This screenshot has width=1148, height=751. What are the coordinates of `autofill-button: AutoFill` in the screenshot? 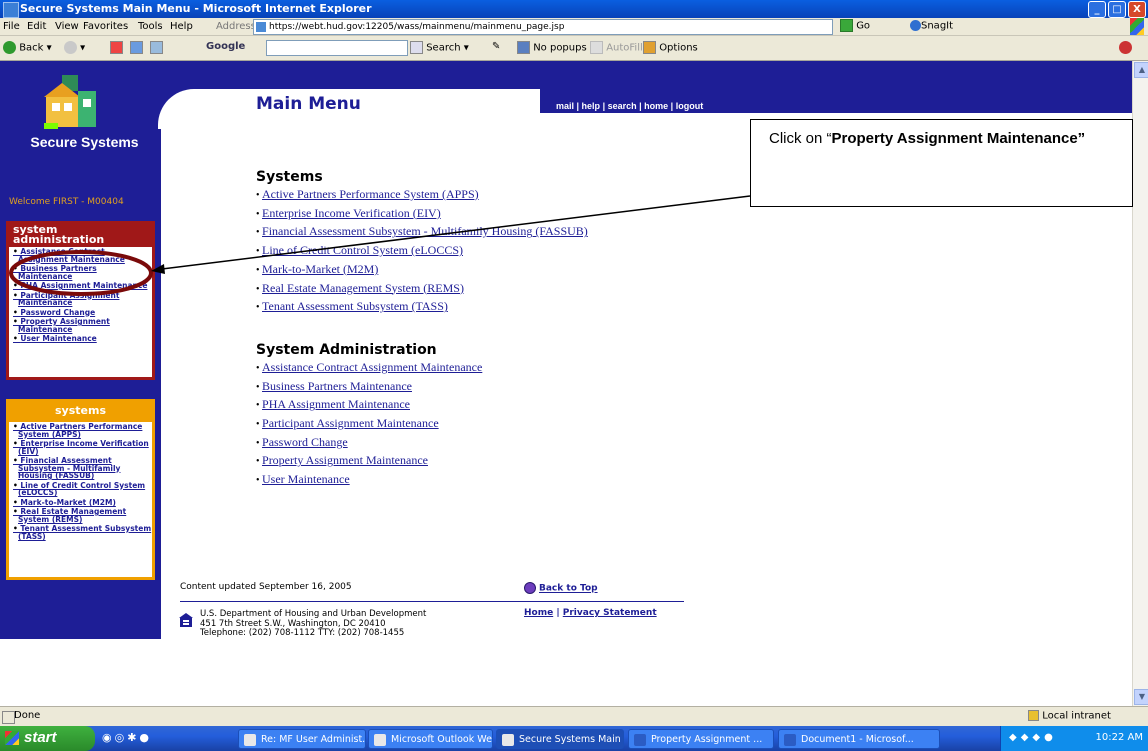 It's located at (616, 47).